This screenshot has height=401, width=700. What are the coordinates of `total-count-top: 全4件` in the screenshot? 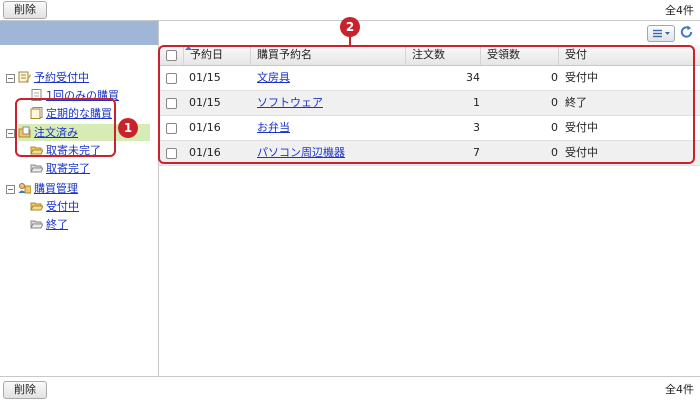 It's located at (679, 10).